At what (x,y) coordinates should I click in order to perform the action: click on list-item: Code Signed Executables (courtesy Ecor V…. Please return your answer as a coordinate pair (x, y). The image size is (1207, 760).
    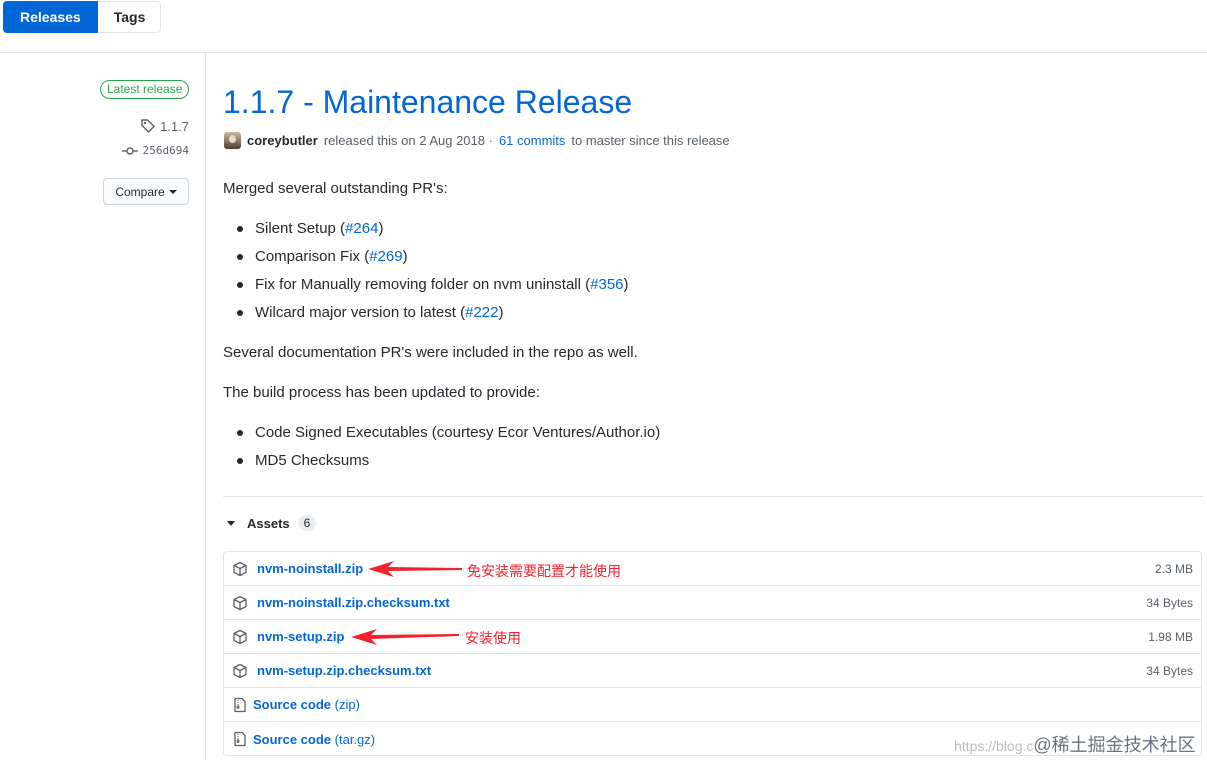
    Looking at the image, I should click on (448, 432).